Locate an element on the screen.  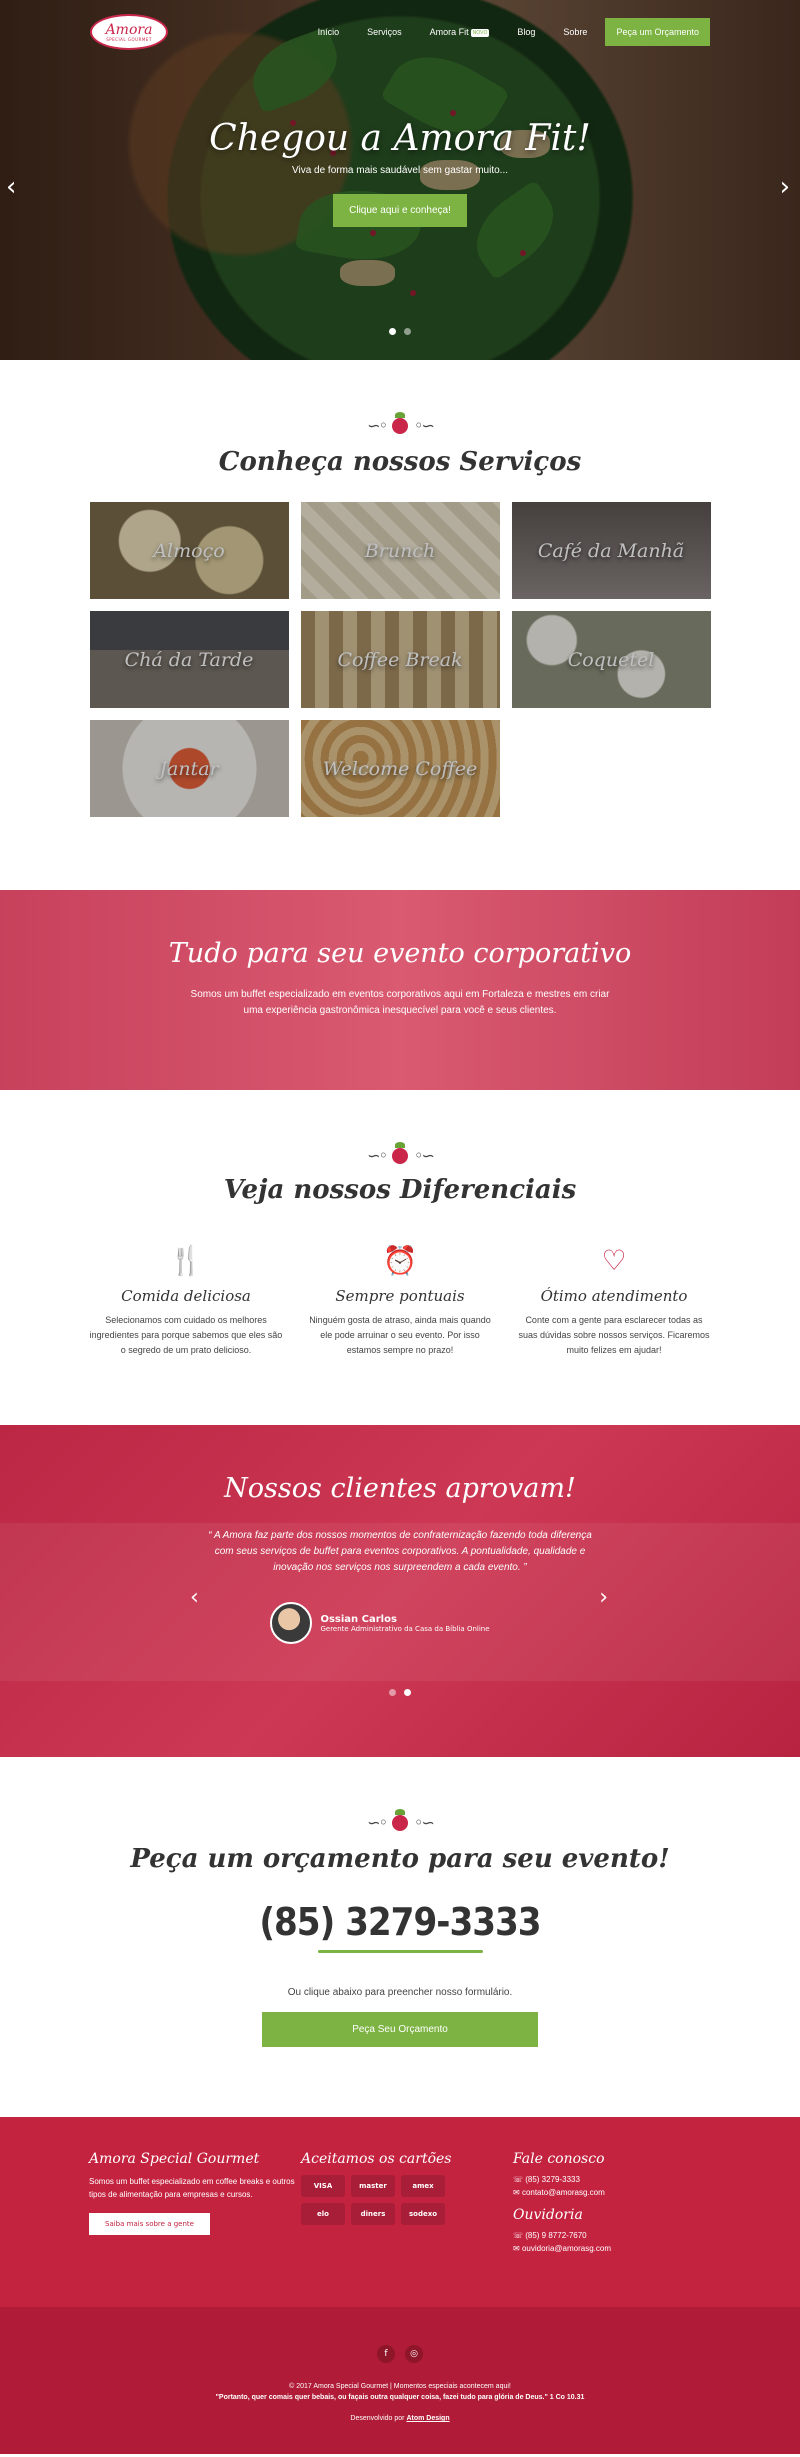
nav-quote-button: Peça um Orçamento is located at coordinates (657, 32).